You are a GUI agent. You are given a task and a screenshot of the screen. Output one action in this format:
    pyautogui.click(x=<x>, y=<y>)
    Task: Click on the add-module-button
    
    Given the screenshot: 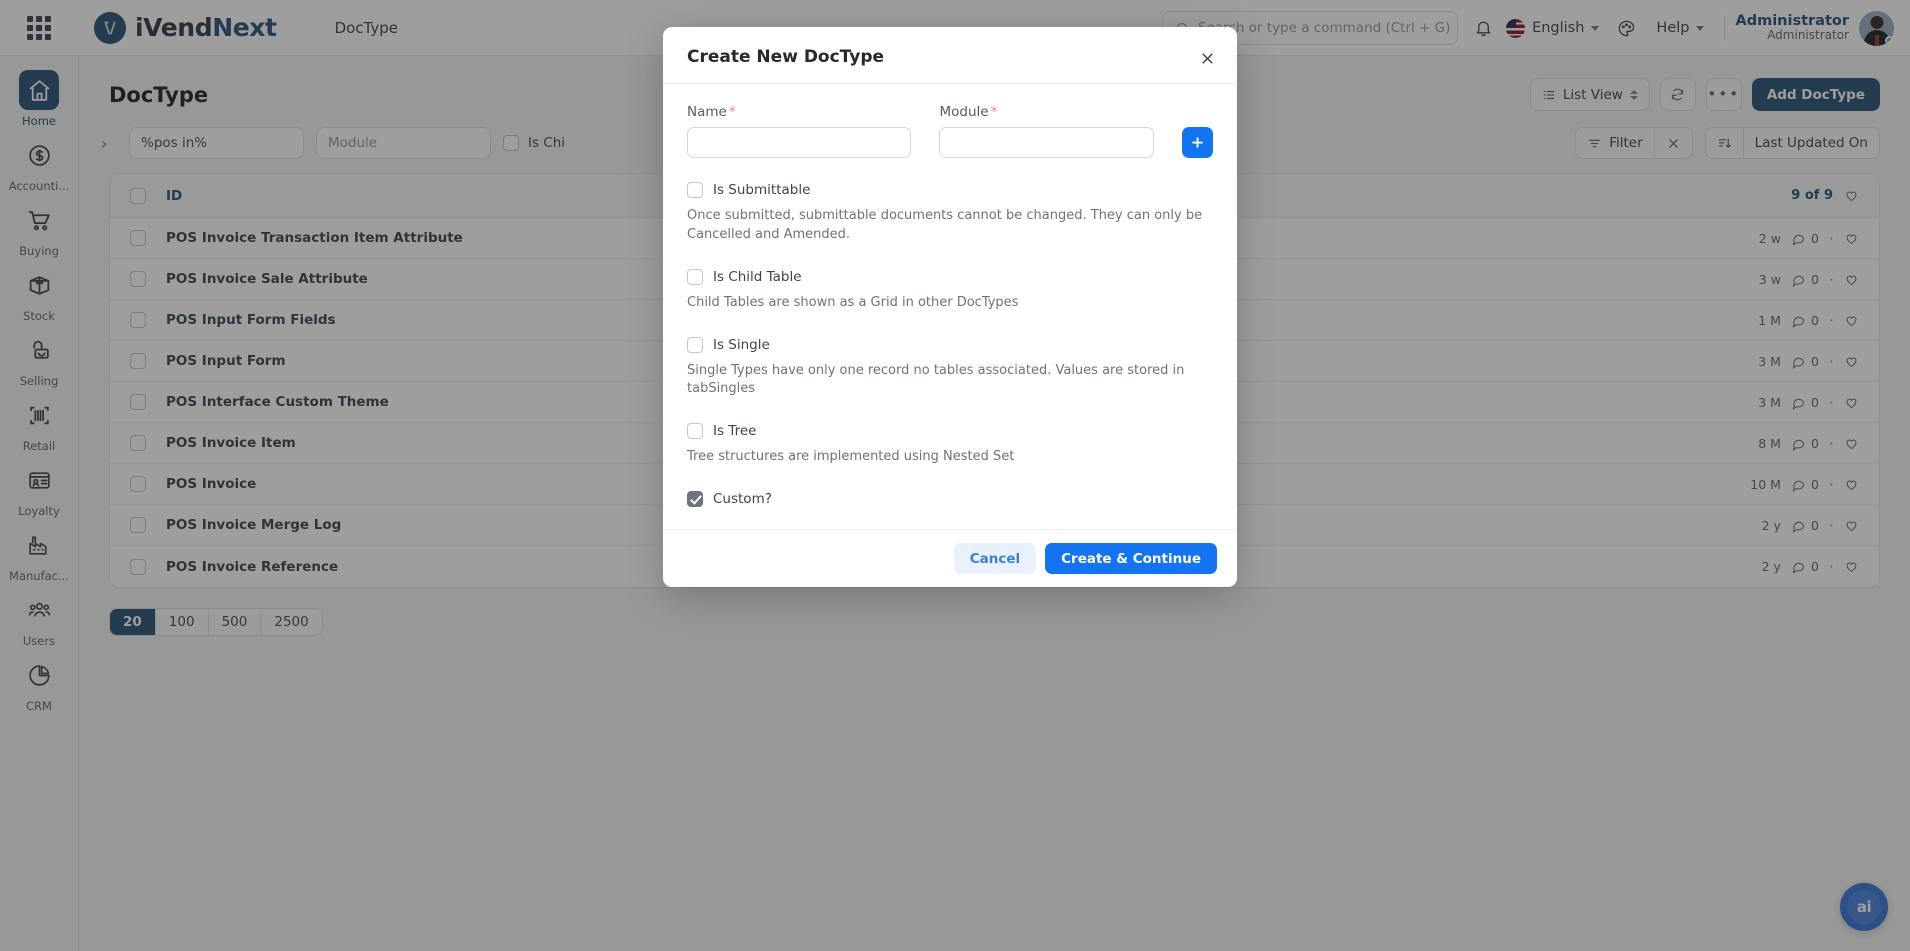 What is the action you would take?
    pyautogui.click(x=1197, y=142)
    